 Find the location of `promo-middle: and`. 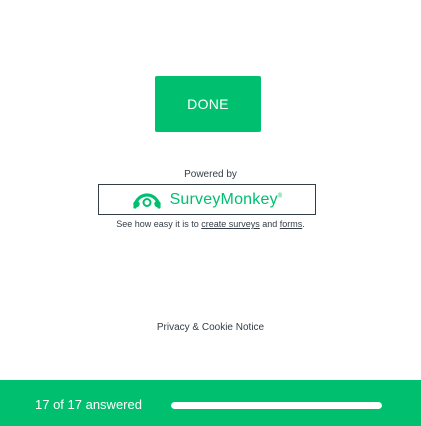

promo-middle: and is located at coordinates (269, 224).